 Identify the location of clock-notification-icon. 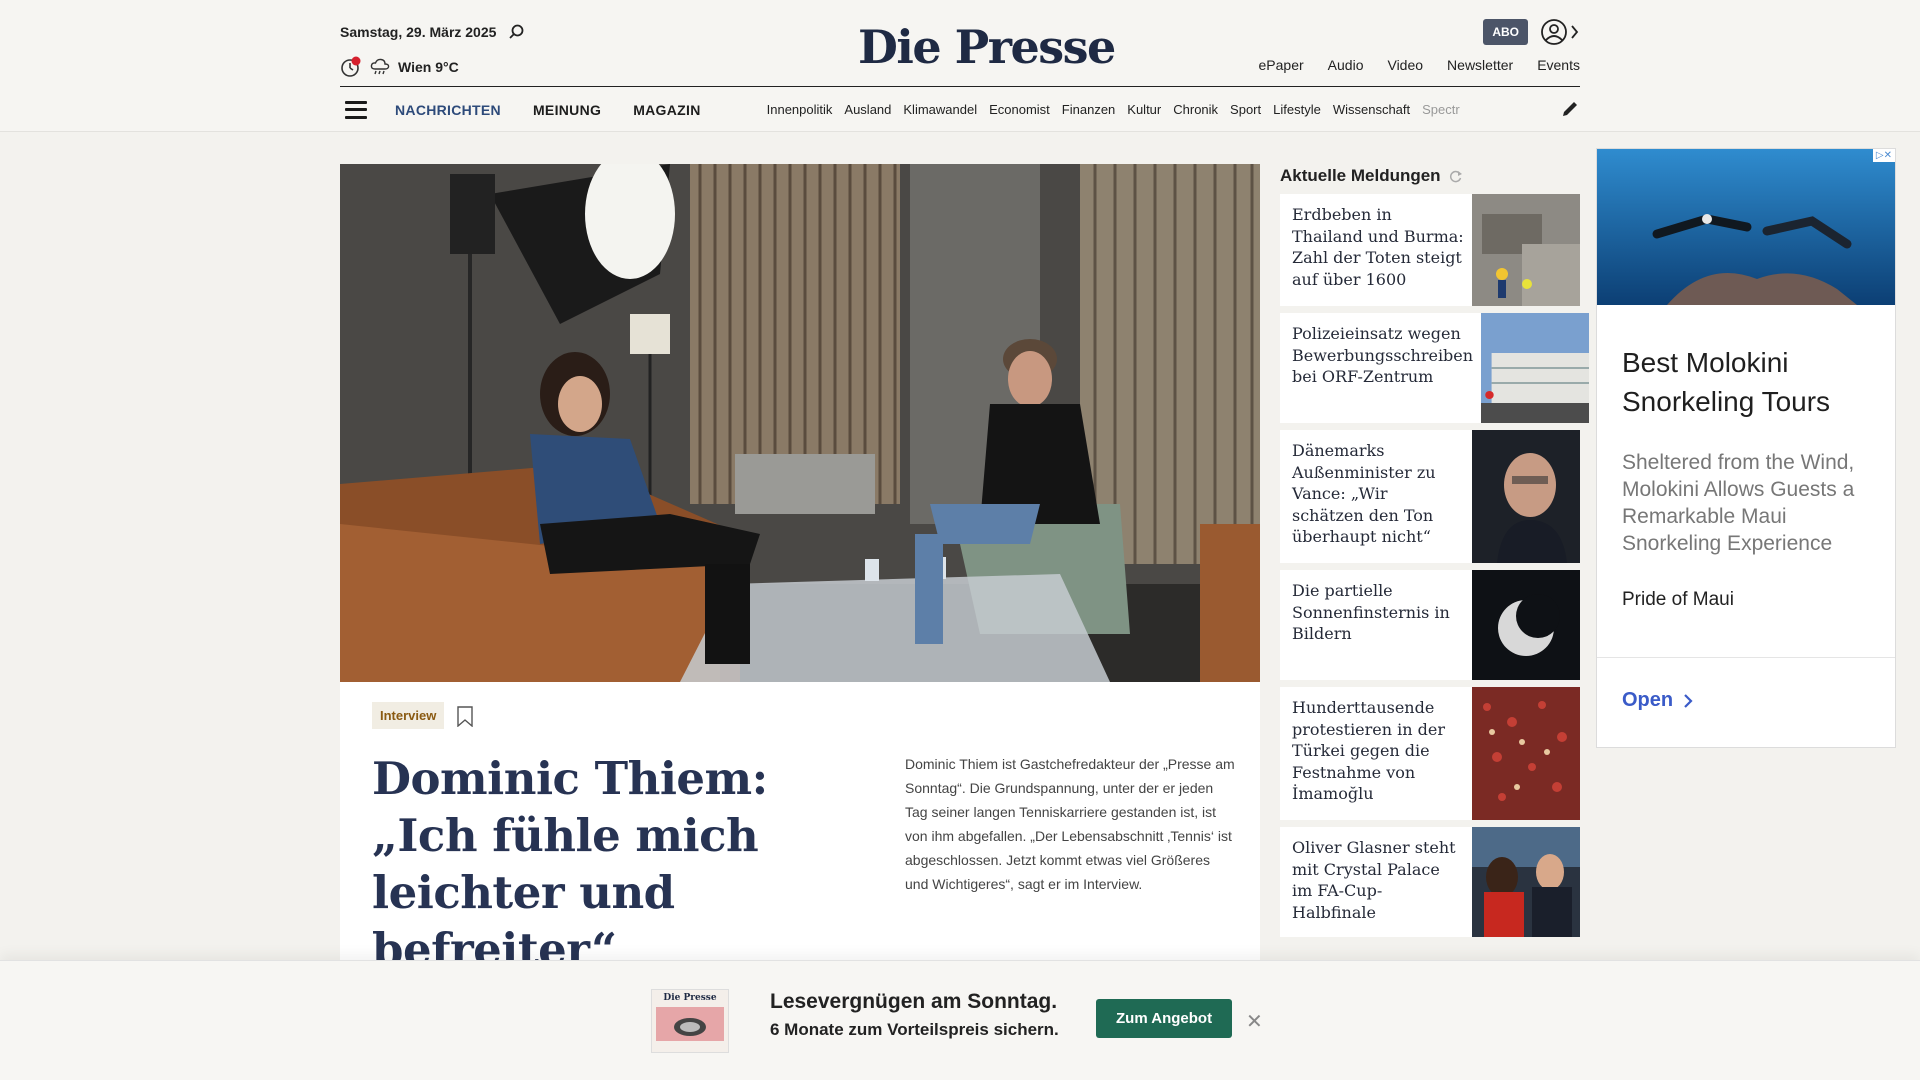
(351, 67).